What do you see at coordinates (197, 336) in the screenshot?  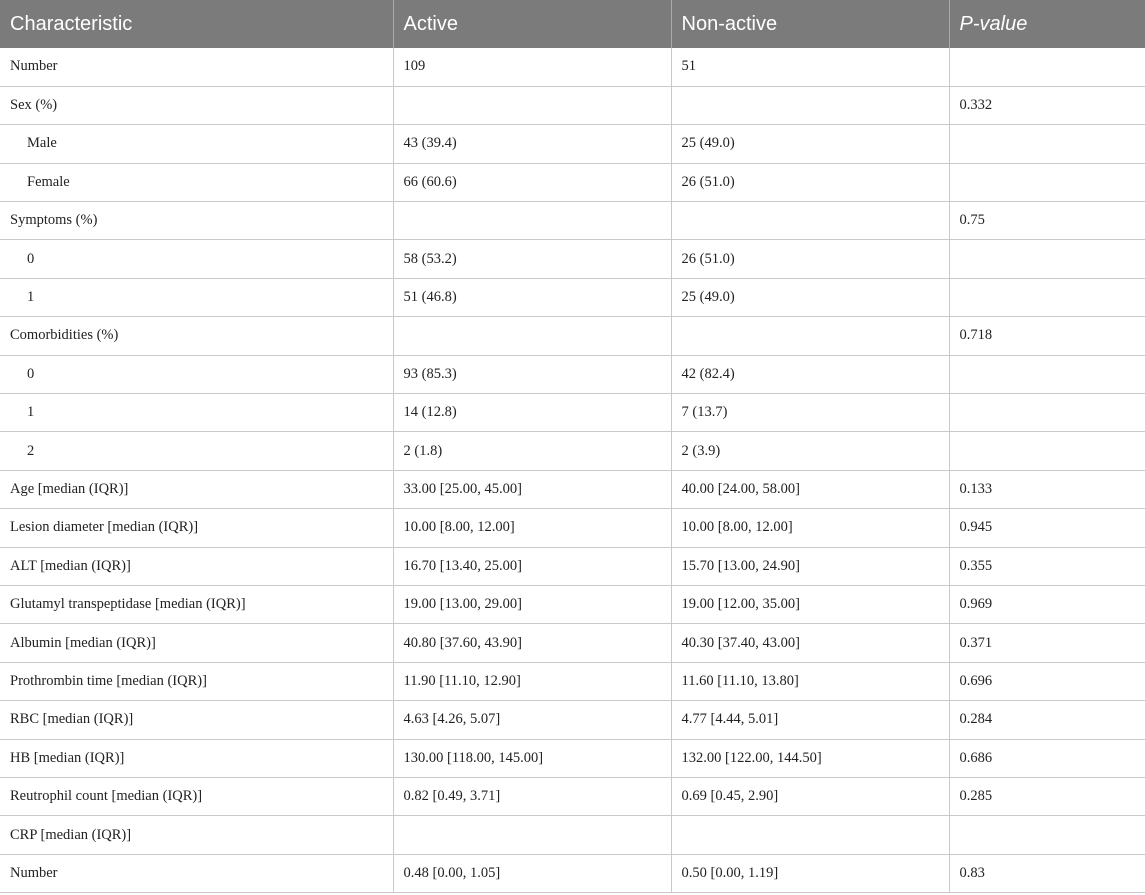 I see `characteristic-cell: Comorbidities (%)` at bounding box center [197, 336].